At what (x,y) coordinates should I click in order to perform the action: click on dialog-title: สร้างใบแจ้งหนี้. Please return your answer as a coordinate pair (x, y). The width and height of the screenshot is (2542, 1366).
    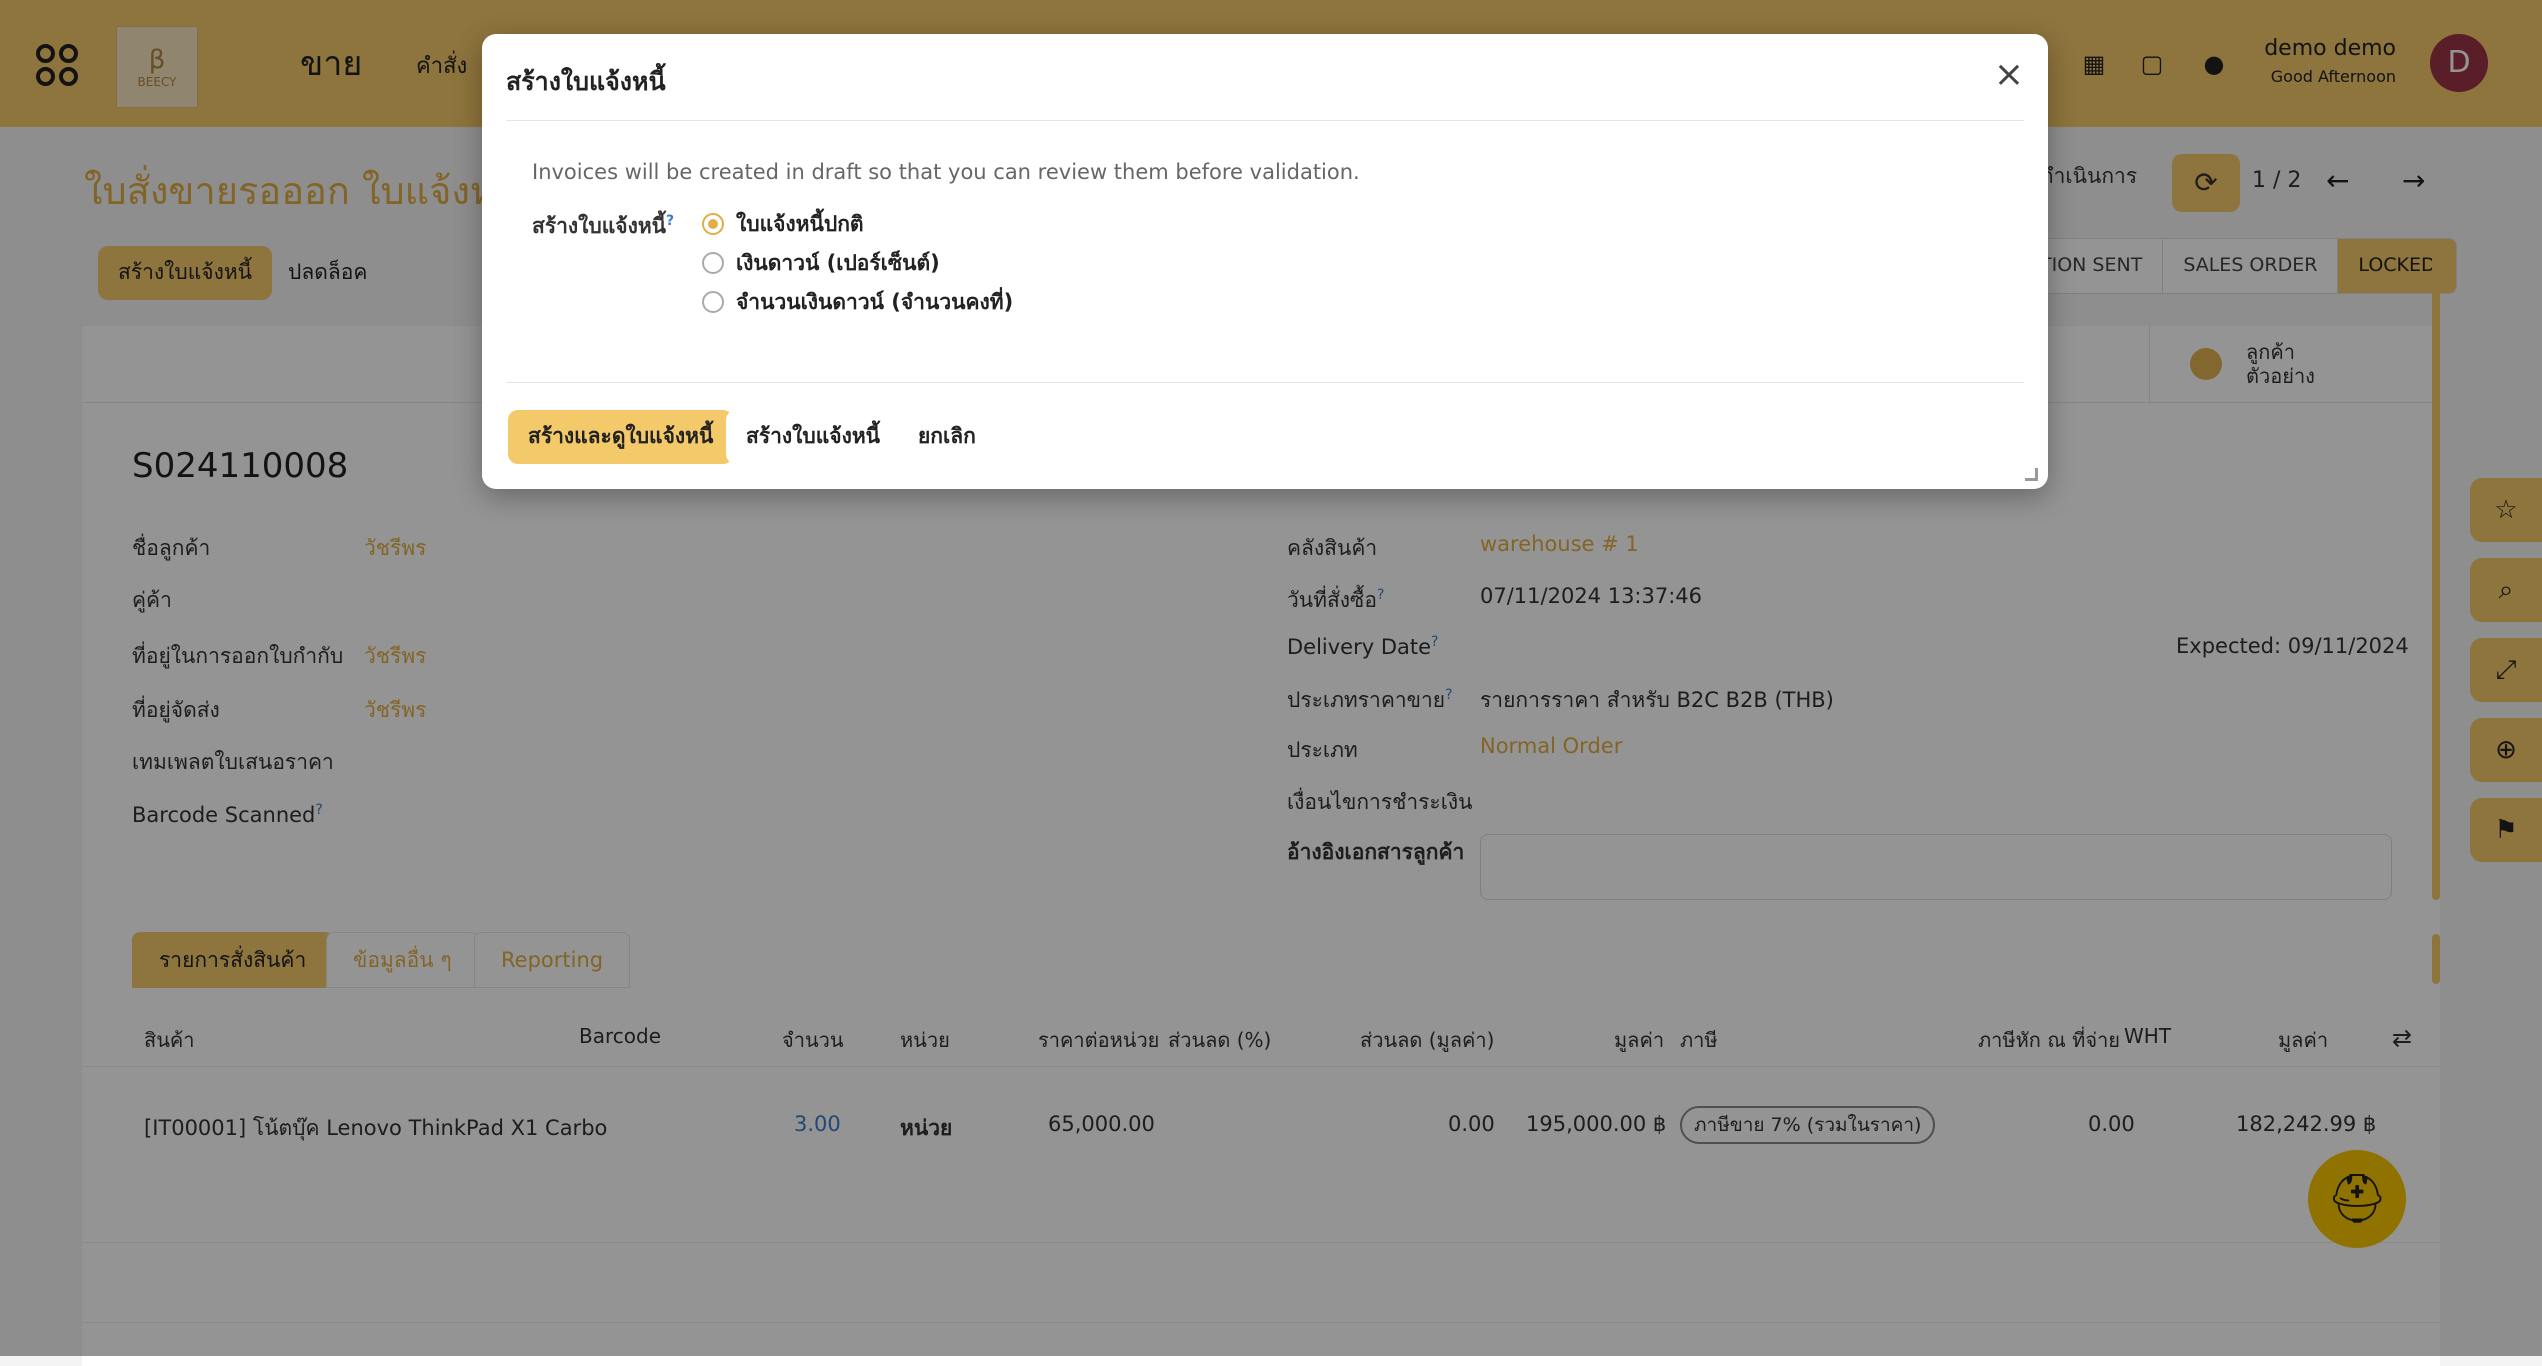
    Looking at the image, I should click on (586, 81).